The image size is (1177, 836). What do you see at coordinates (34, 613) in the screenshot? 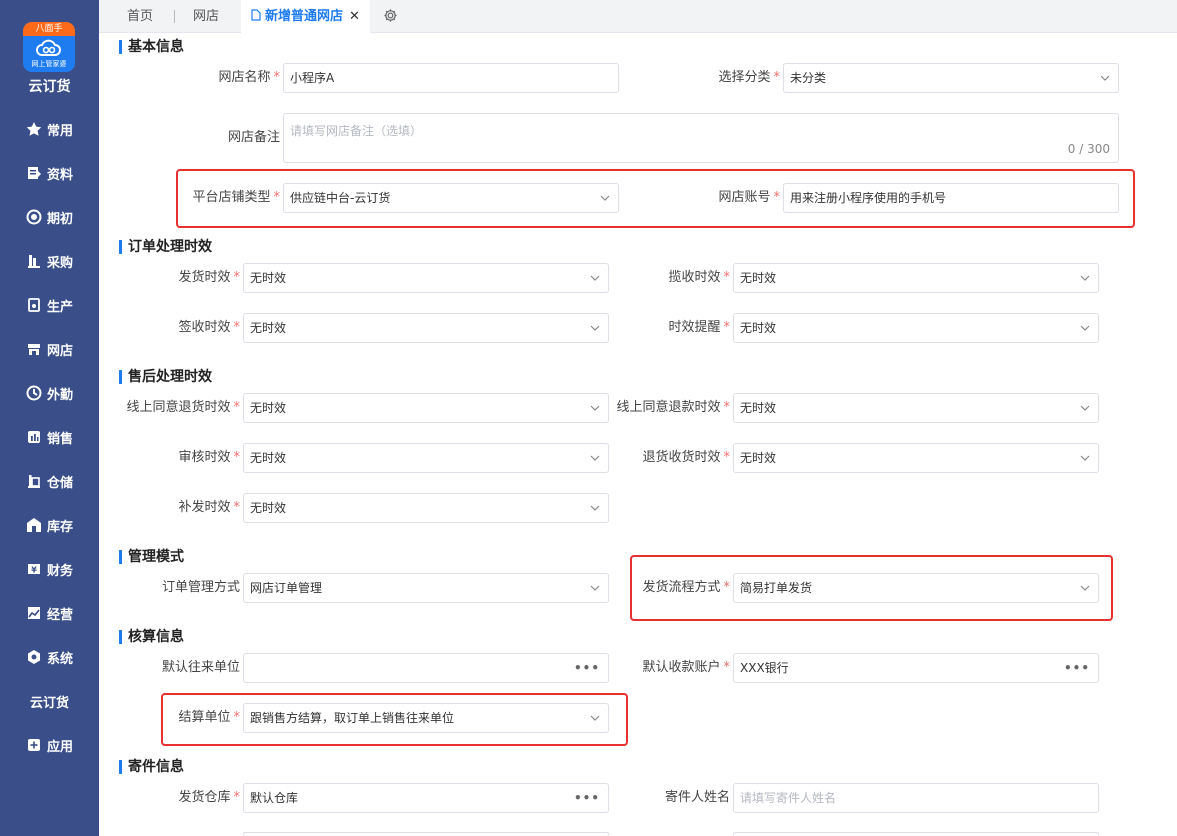
I see `business-icon` at bounding box center [34, 613].